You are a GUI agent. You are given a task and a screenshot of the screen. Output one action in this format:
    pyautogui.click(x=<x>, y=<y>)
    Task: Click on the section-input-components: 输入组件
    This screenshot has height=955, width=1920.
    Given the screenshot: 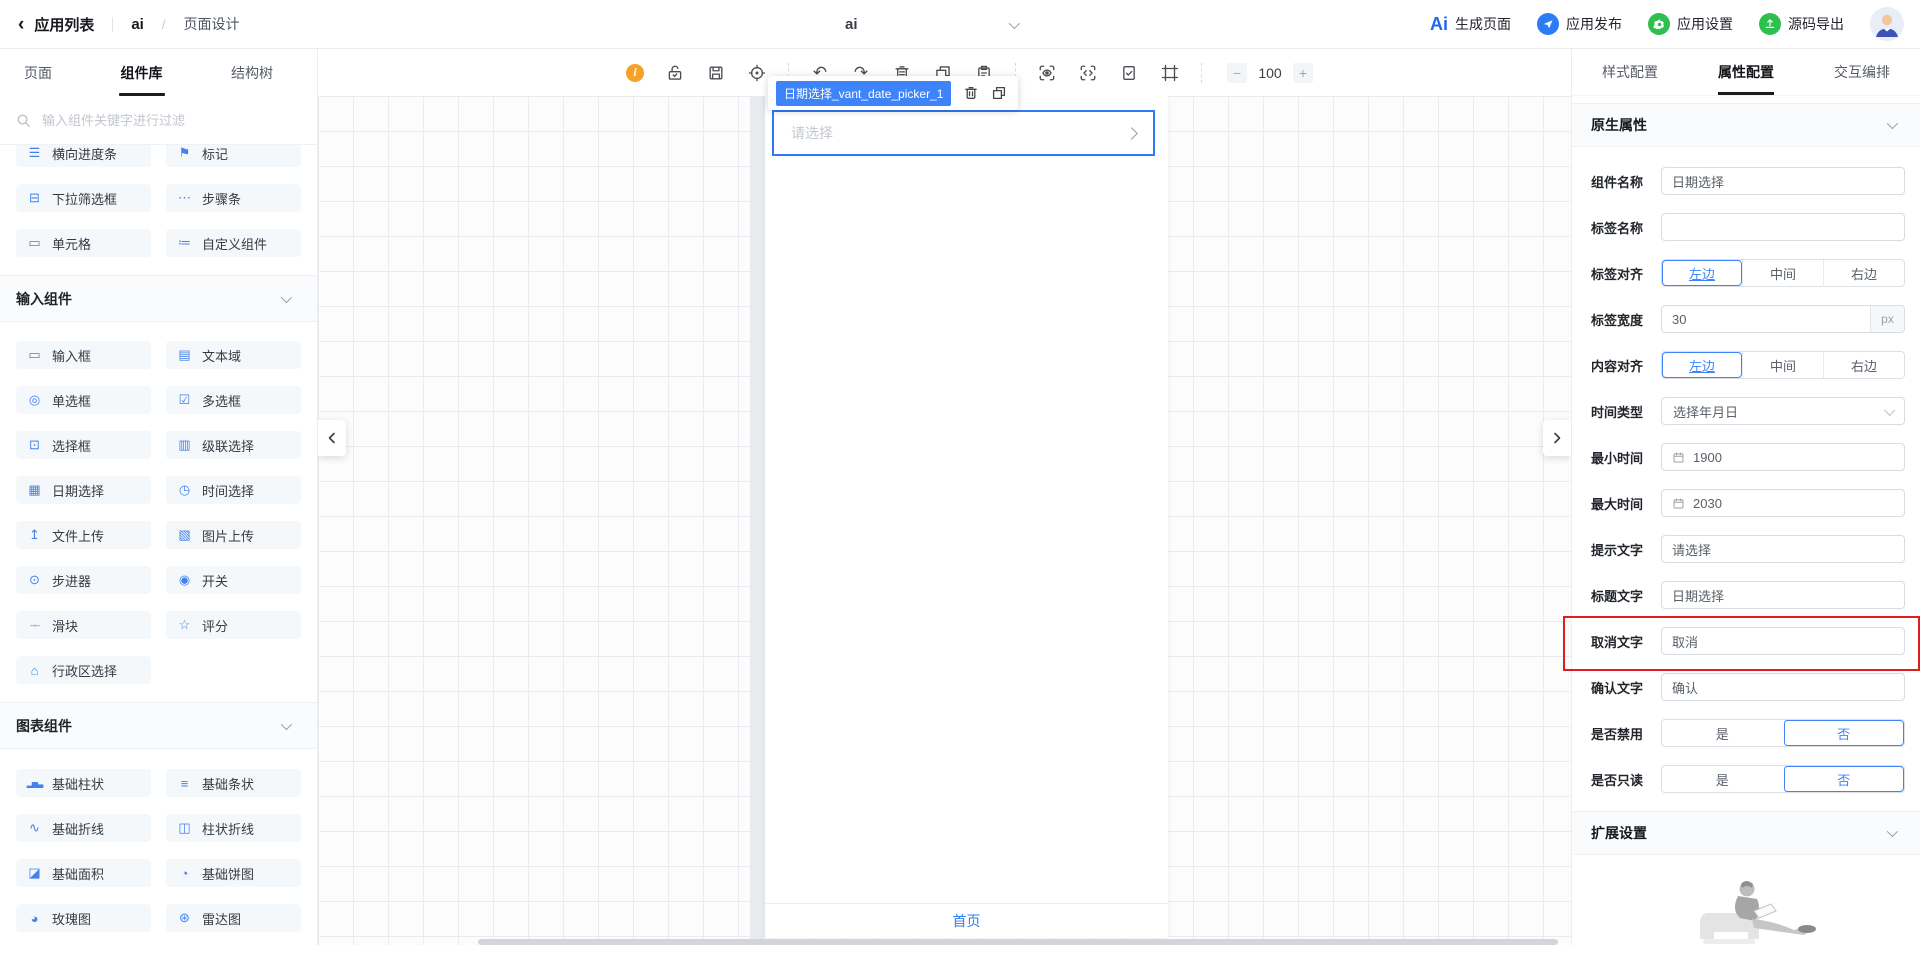 What is the action you would take?
    pyautogui.click(x=158, y=298)
    